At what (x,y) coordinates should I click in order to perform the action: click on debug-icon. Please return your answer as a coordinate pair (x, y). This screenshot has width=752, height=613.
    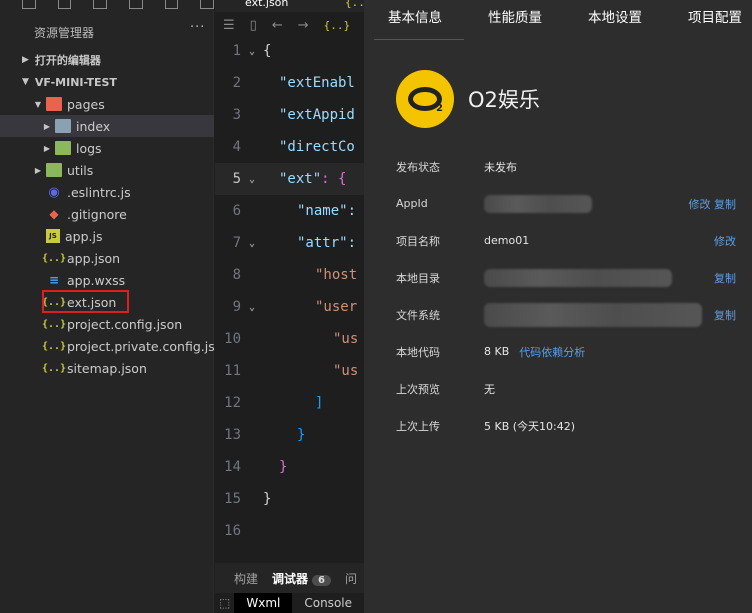
    Looking at the image, I should click on (171, 4).